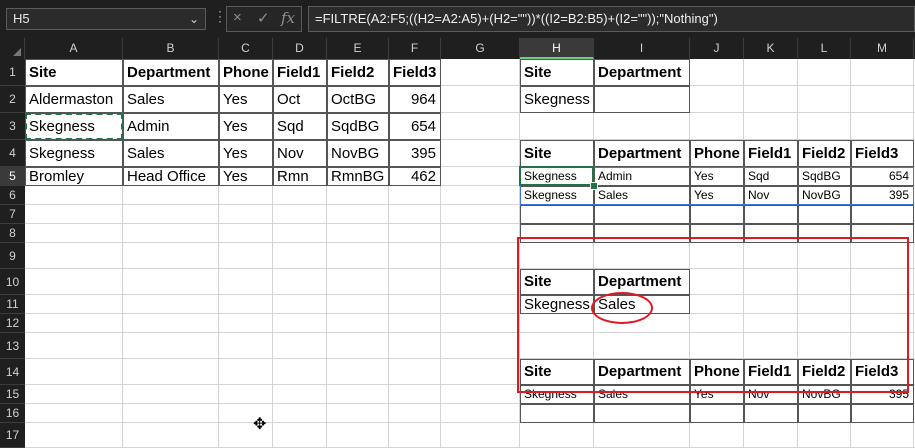  I want to click on column-header-i: I, so click(642, 48).